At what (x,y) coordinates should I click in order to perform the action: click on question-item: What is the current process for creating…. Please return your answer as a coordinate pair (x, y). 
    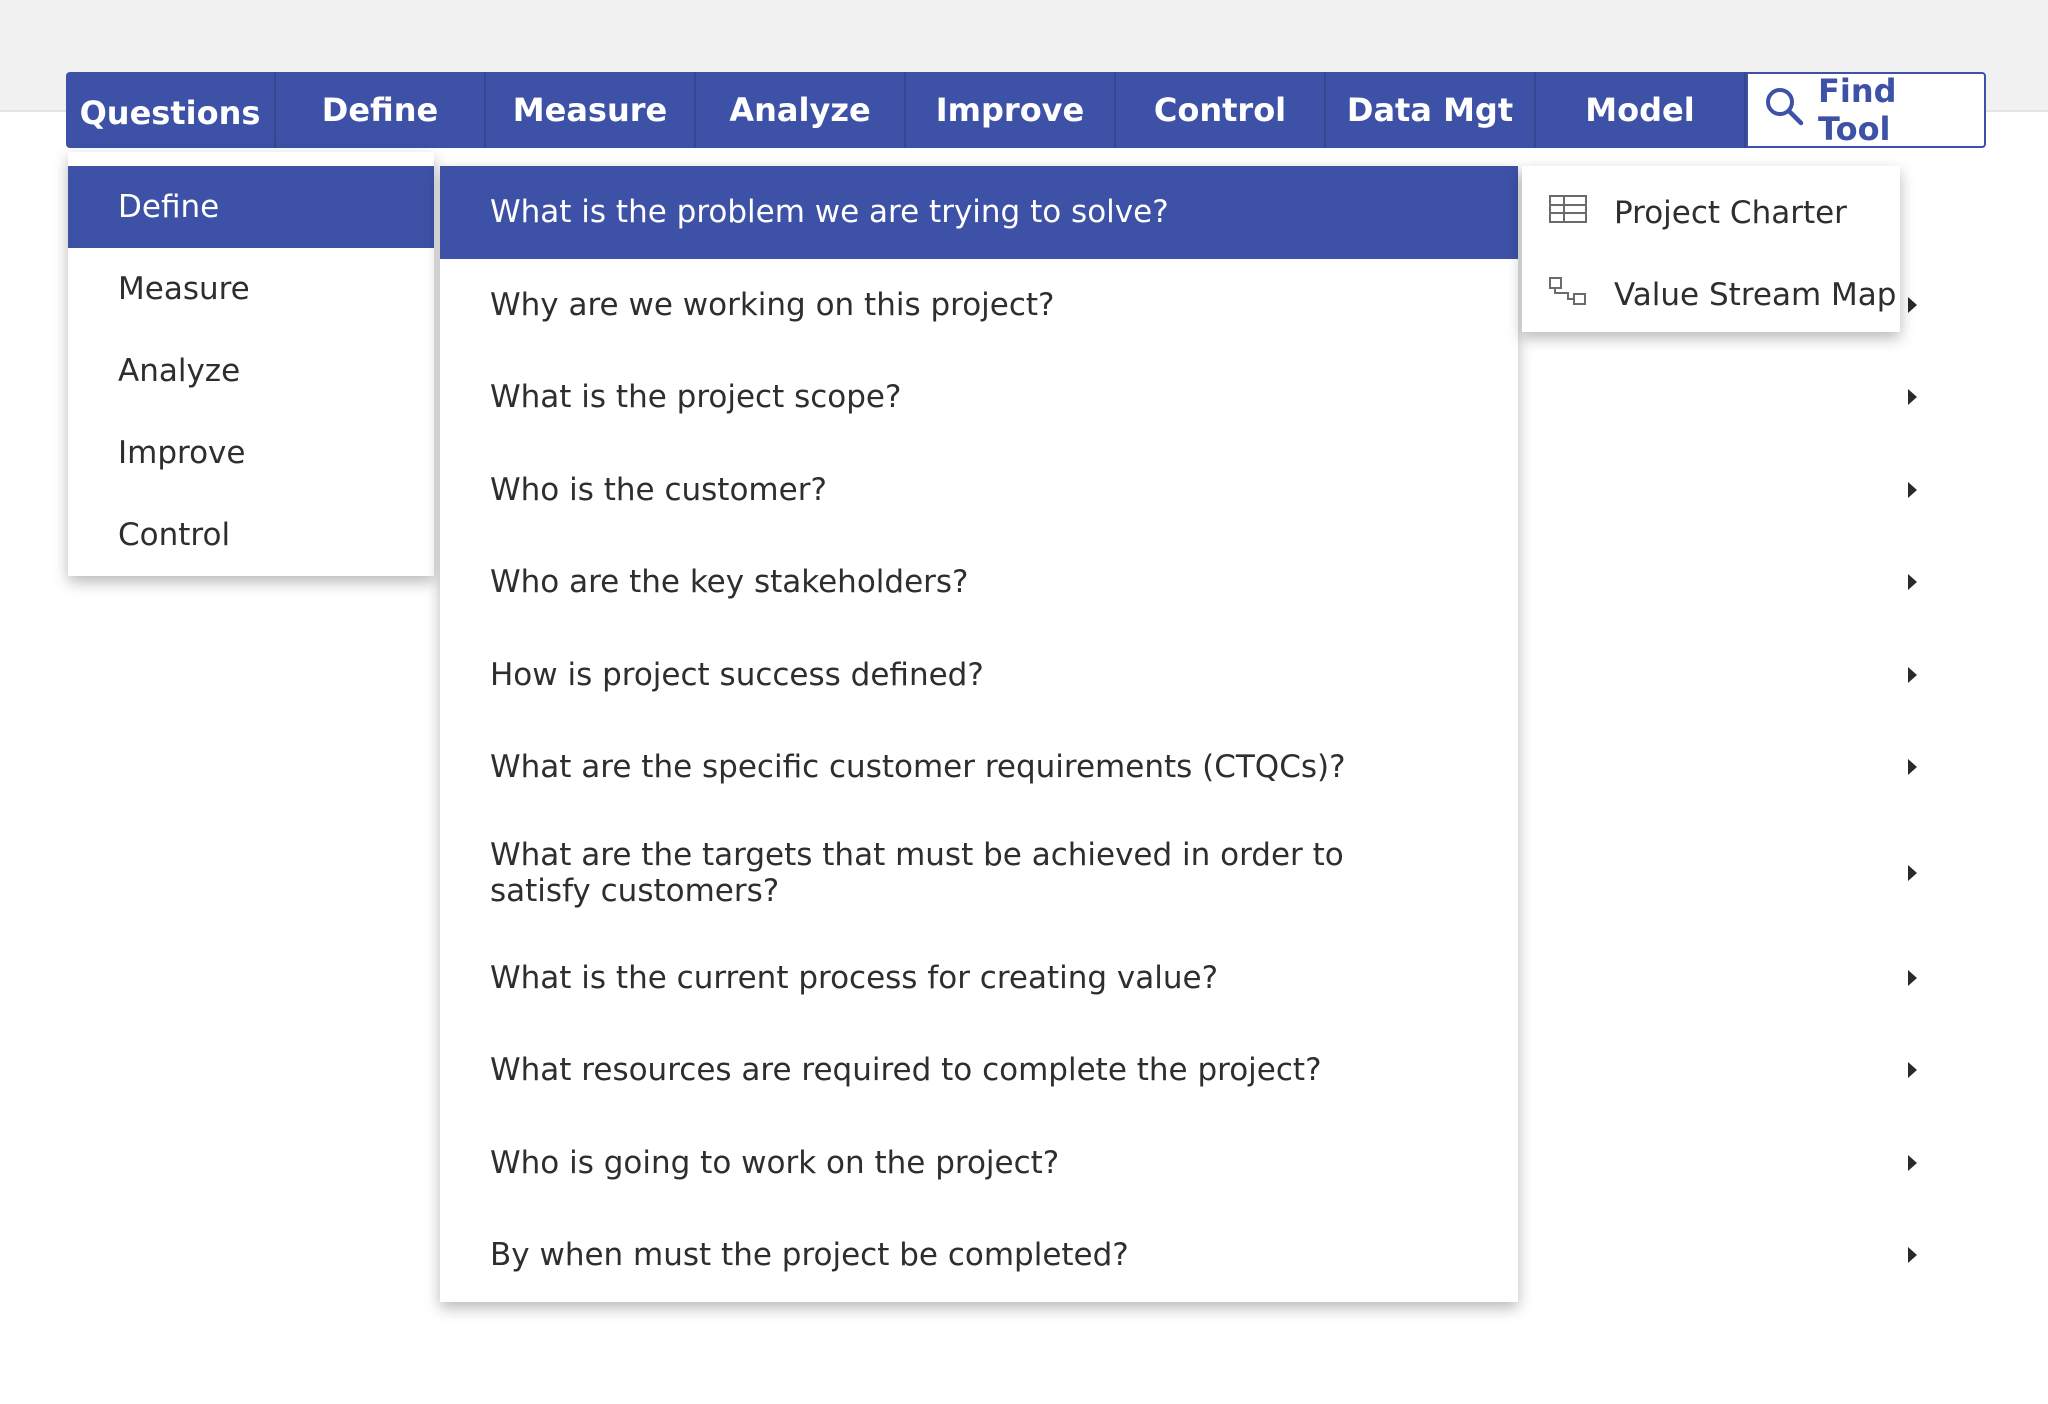
    Looking at the image, I should click on (1178, 978).